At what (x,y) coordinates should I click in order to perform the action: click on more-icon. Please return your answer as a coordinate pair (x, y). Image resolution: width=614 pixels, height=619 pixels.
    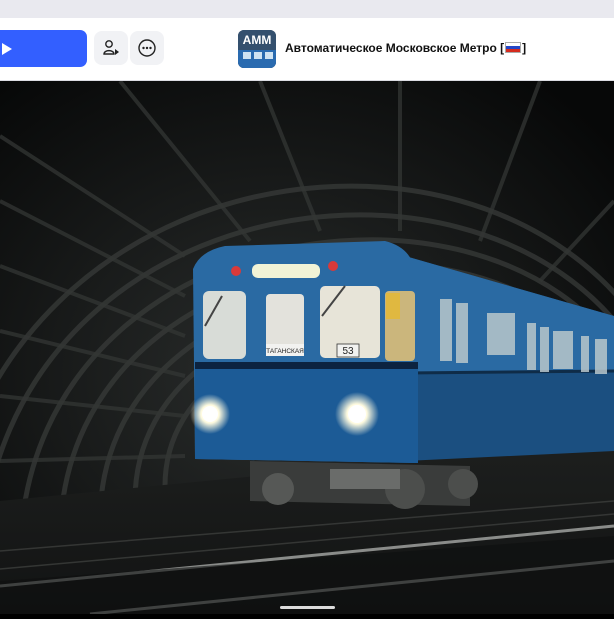
    Looking at the image, I should click on (147, 48).